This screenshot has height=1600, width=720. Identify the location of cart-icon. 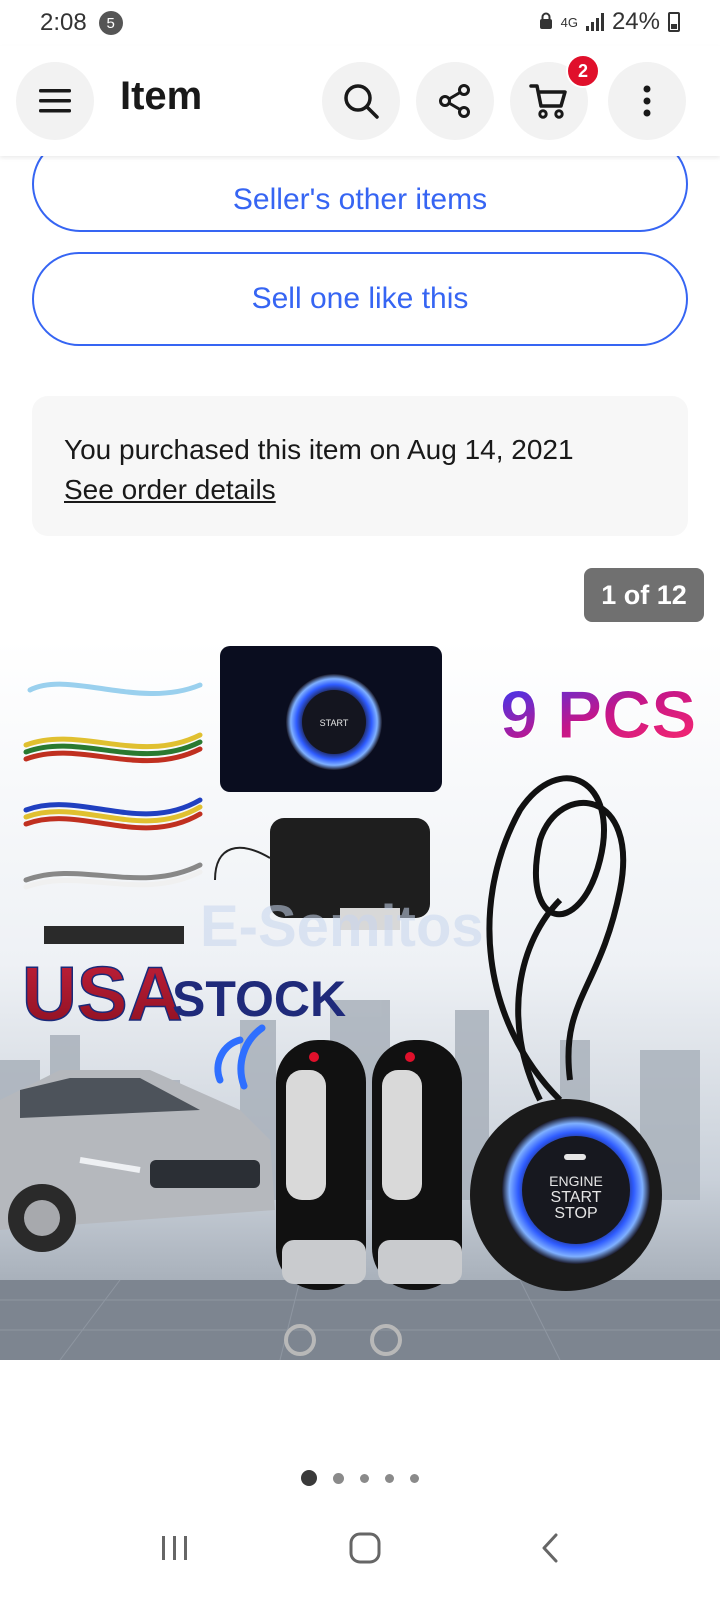
(548, 101).